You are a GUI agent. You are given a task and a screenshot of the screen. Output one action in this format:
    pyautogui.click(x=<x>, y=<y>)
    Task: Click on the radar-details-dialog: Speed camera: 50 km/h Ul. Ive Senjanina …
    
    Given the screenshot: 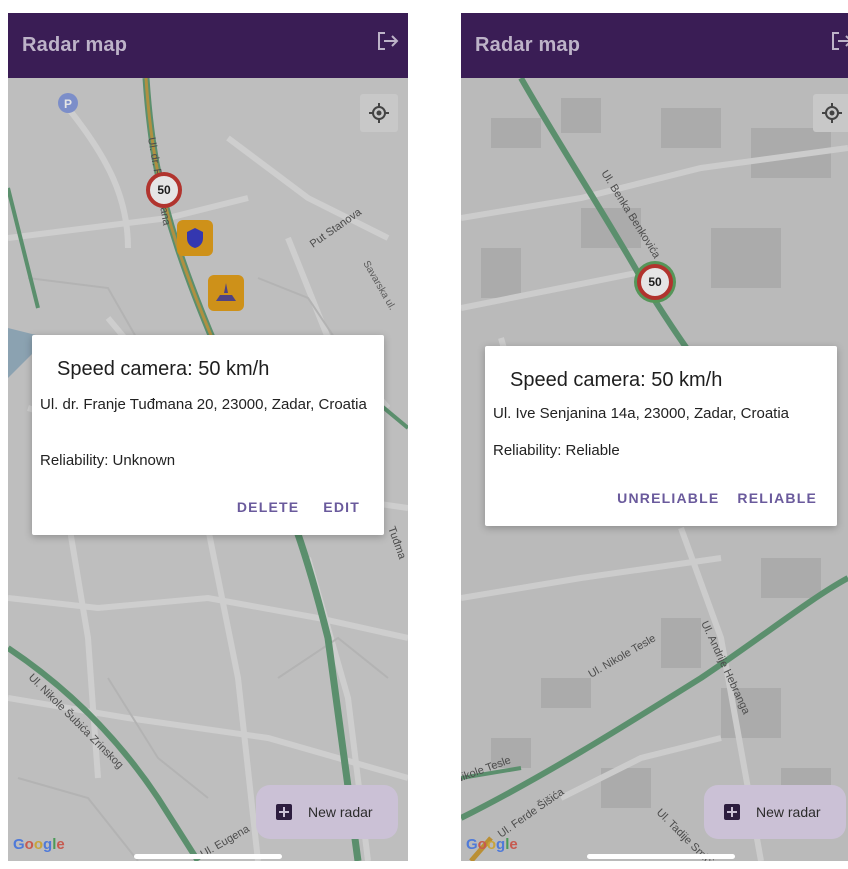 What is the action you would take?
    pyautogui.click(x=661, y=436)
    